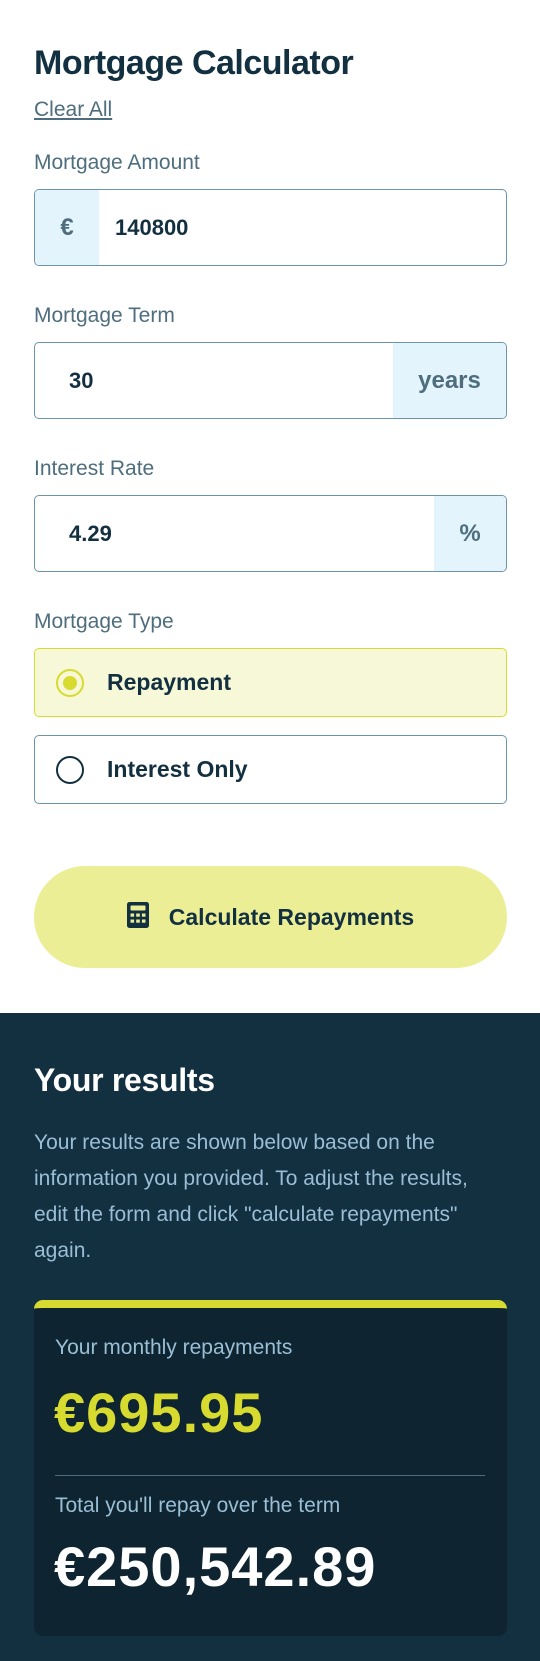  Describe the element at coordinates (302, 227) in the screenshot. I see `mortgage-amount-input: 140800` at that location.